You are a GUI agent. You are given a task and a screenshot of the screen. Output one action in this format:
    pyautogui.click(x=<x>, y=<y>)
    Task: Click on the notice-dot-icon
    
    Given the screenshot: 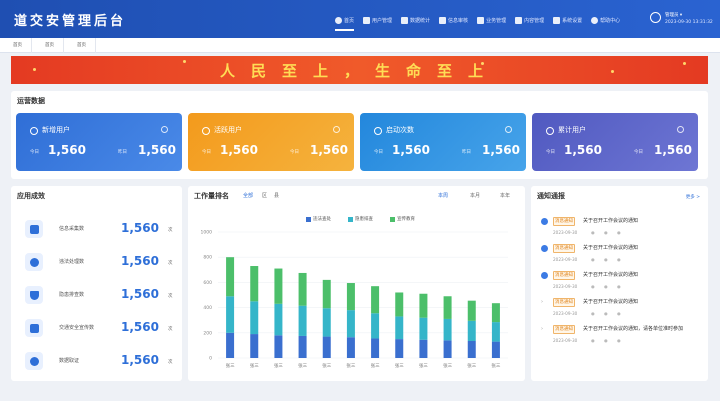 What is the action you would take?
    pyautogui.click(x=544, y=248)
    